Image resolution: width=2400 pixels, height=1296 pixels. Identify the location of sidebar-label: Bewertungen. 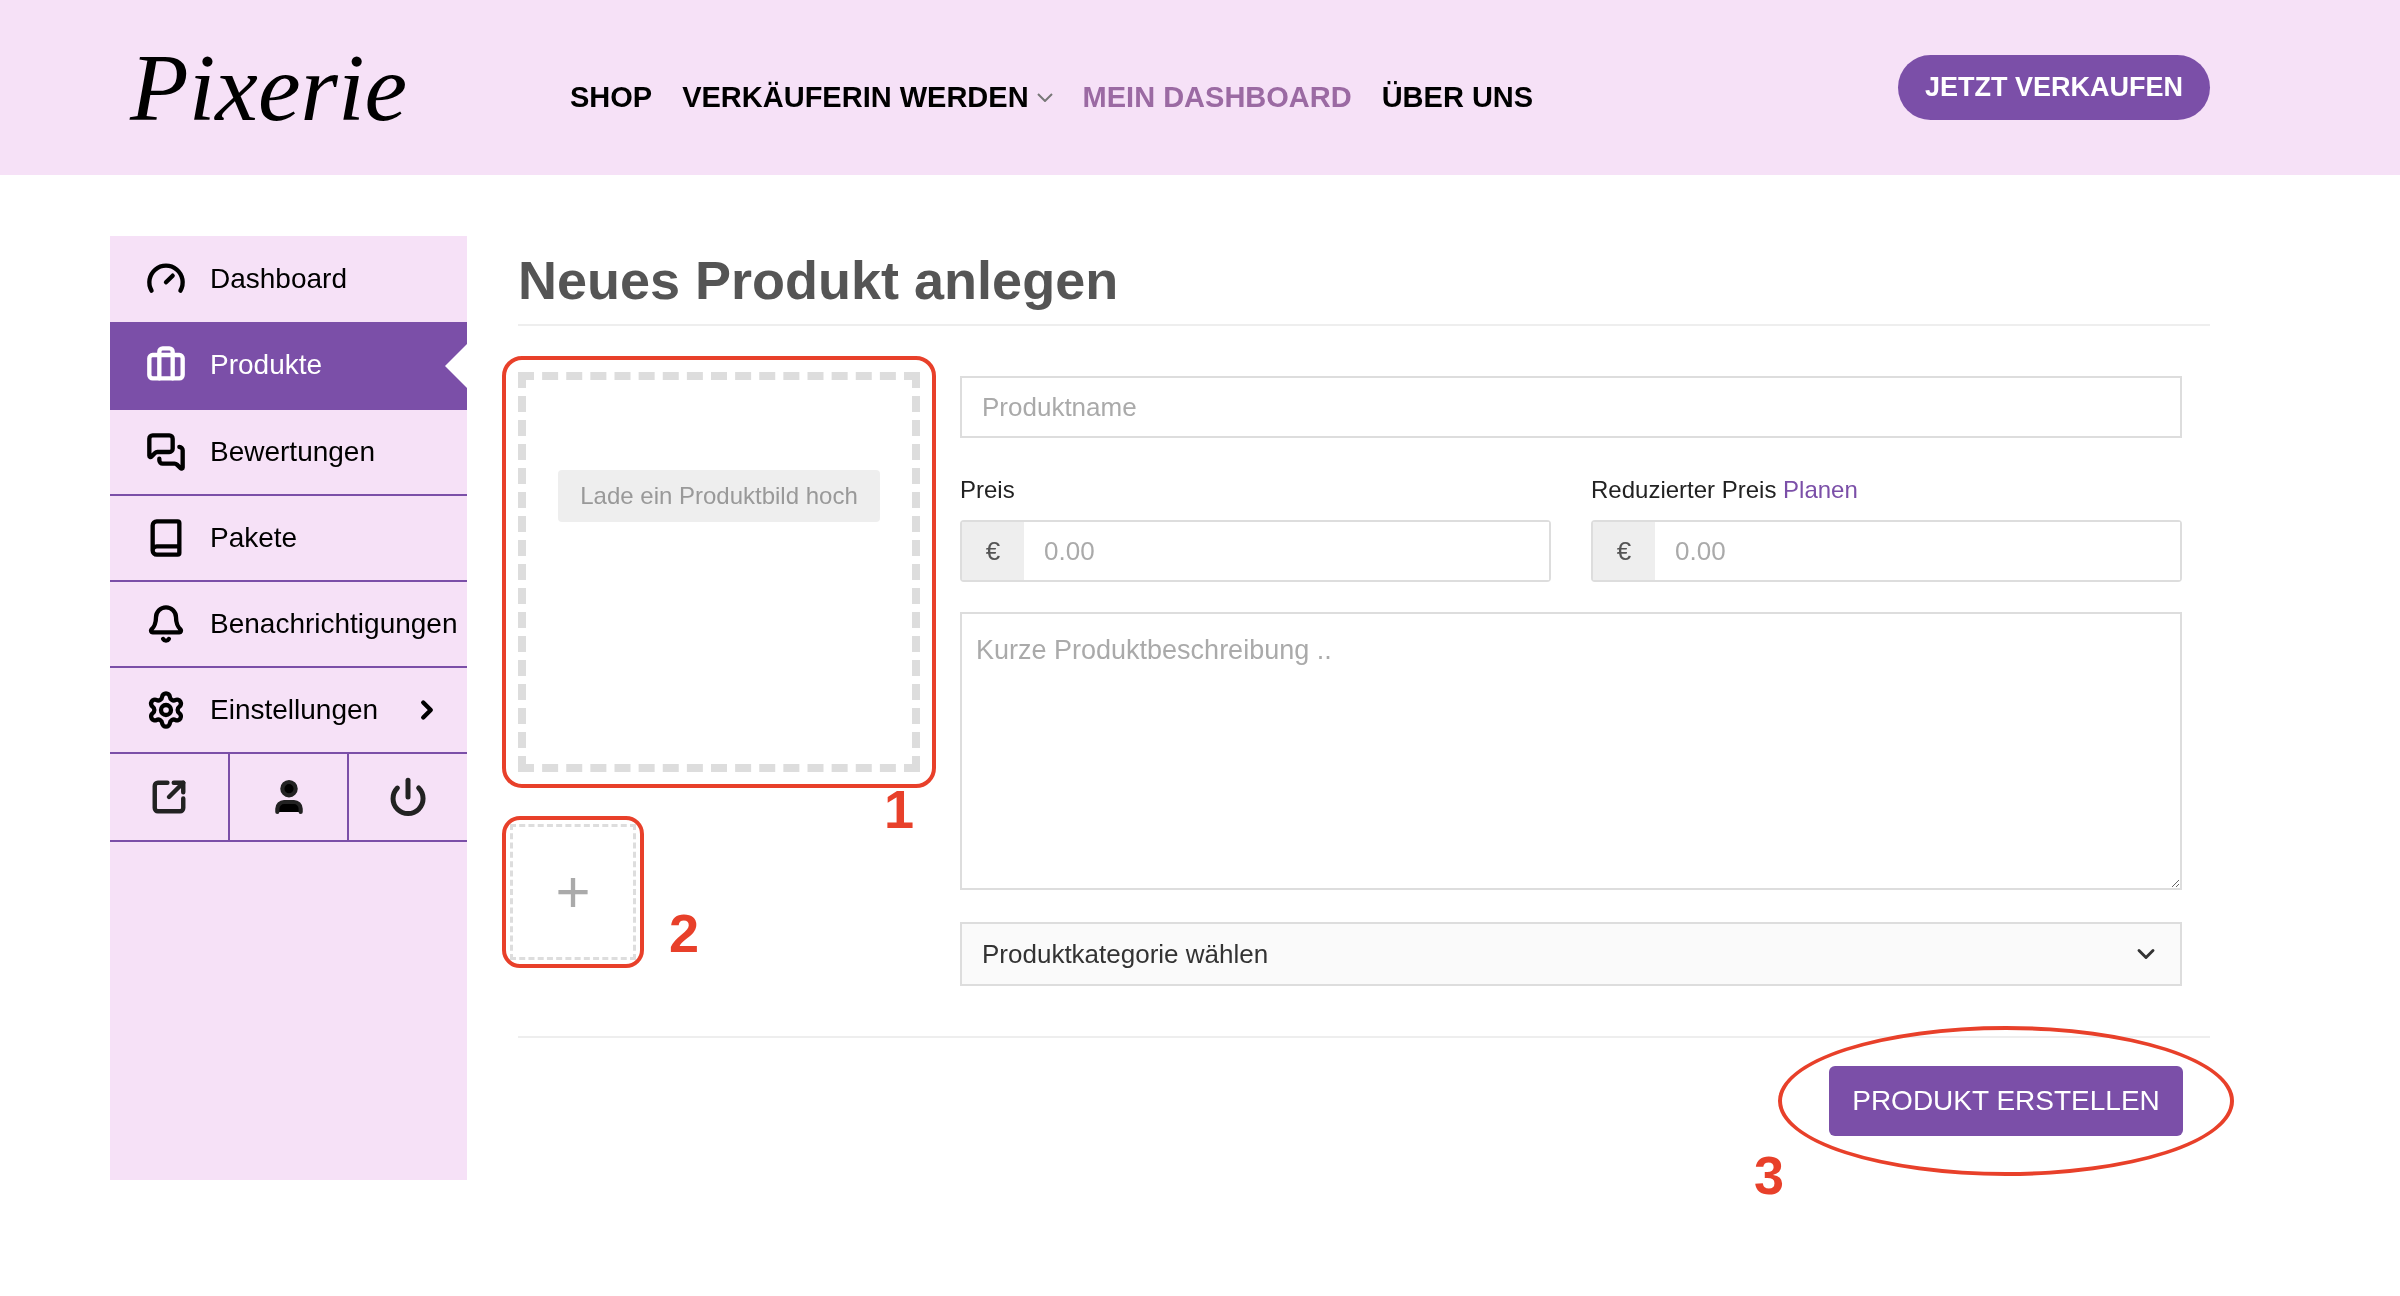
(292, 452).